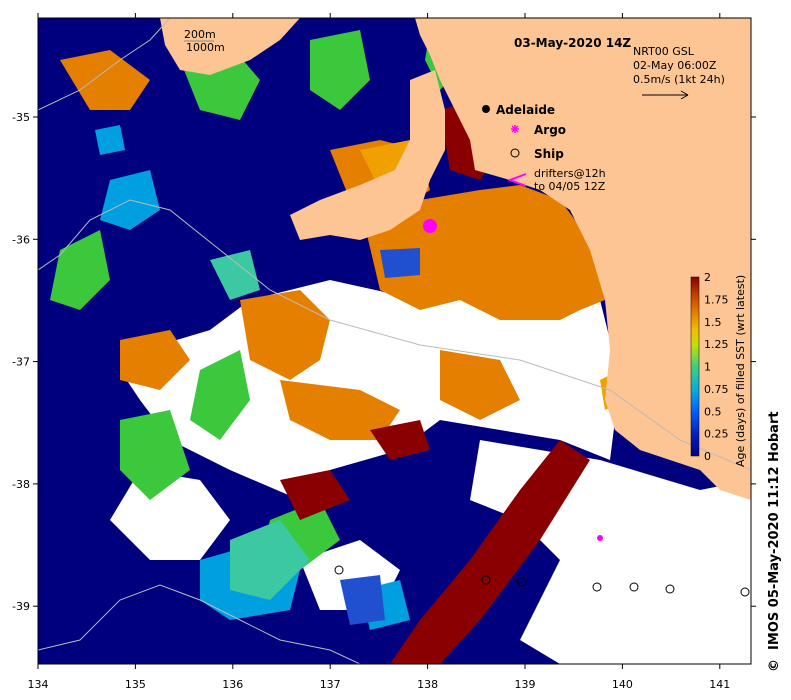 This screenshot has width=791, height=700. Describe the element at coordinates (550, 130) in the screenshot. I see `argo-legend-label: Argo` at that location.